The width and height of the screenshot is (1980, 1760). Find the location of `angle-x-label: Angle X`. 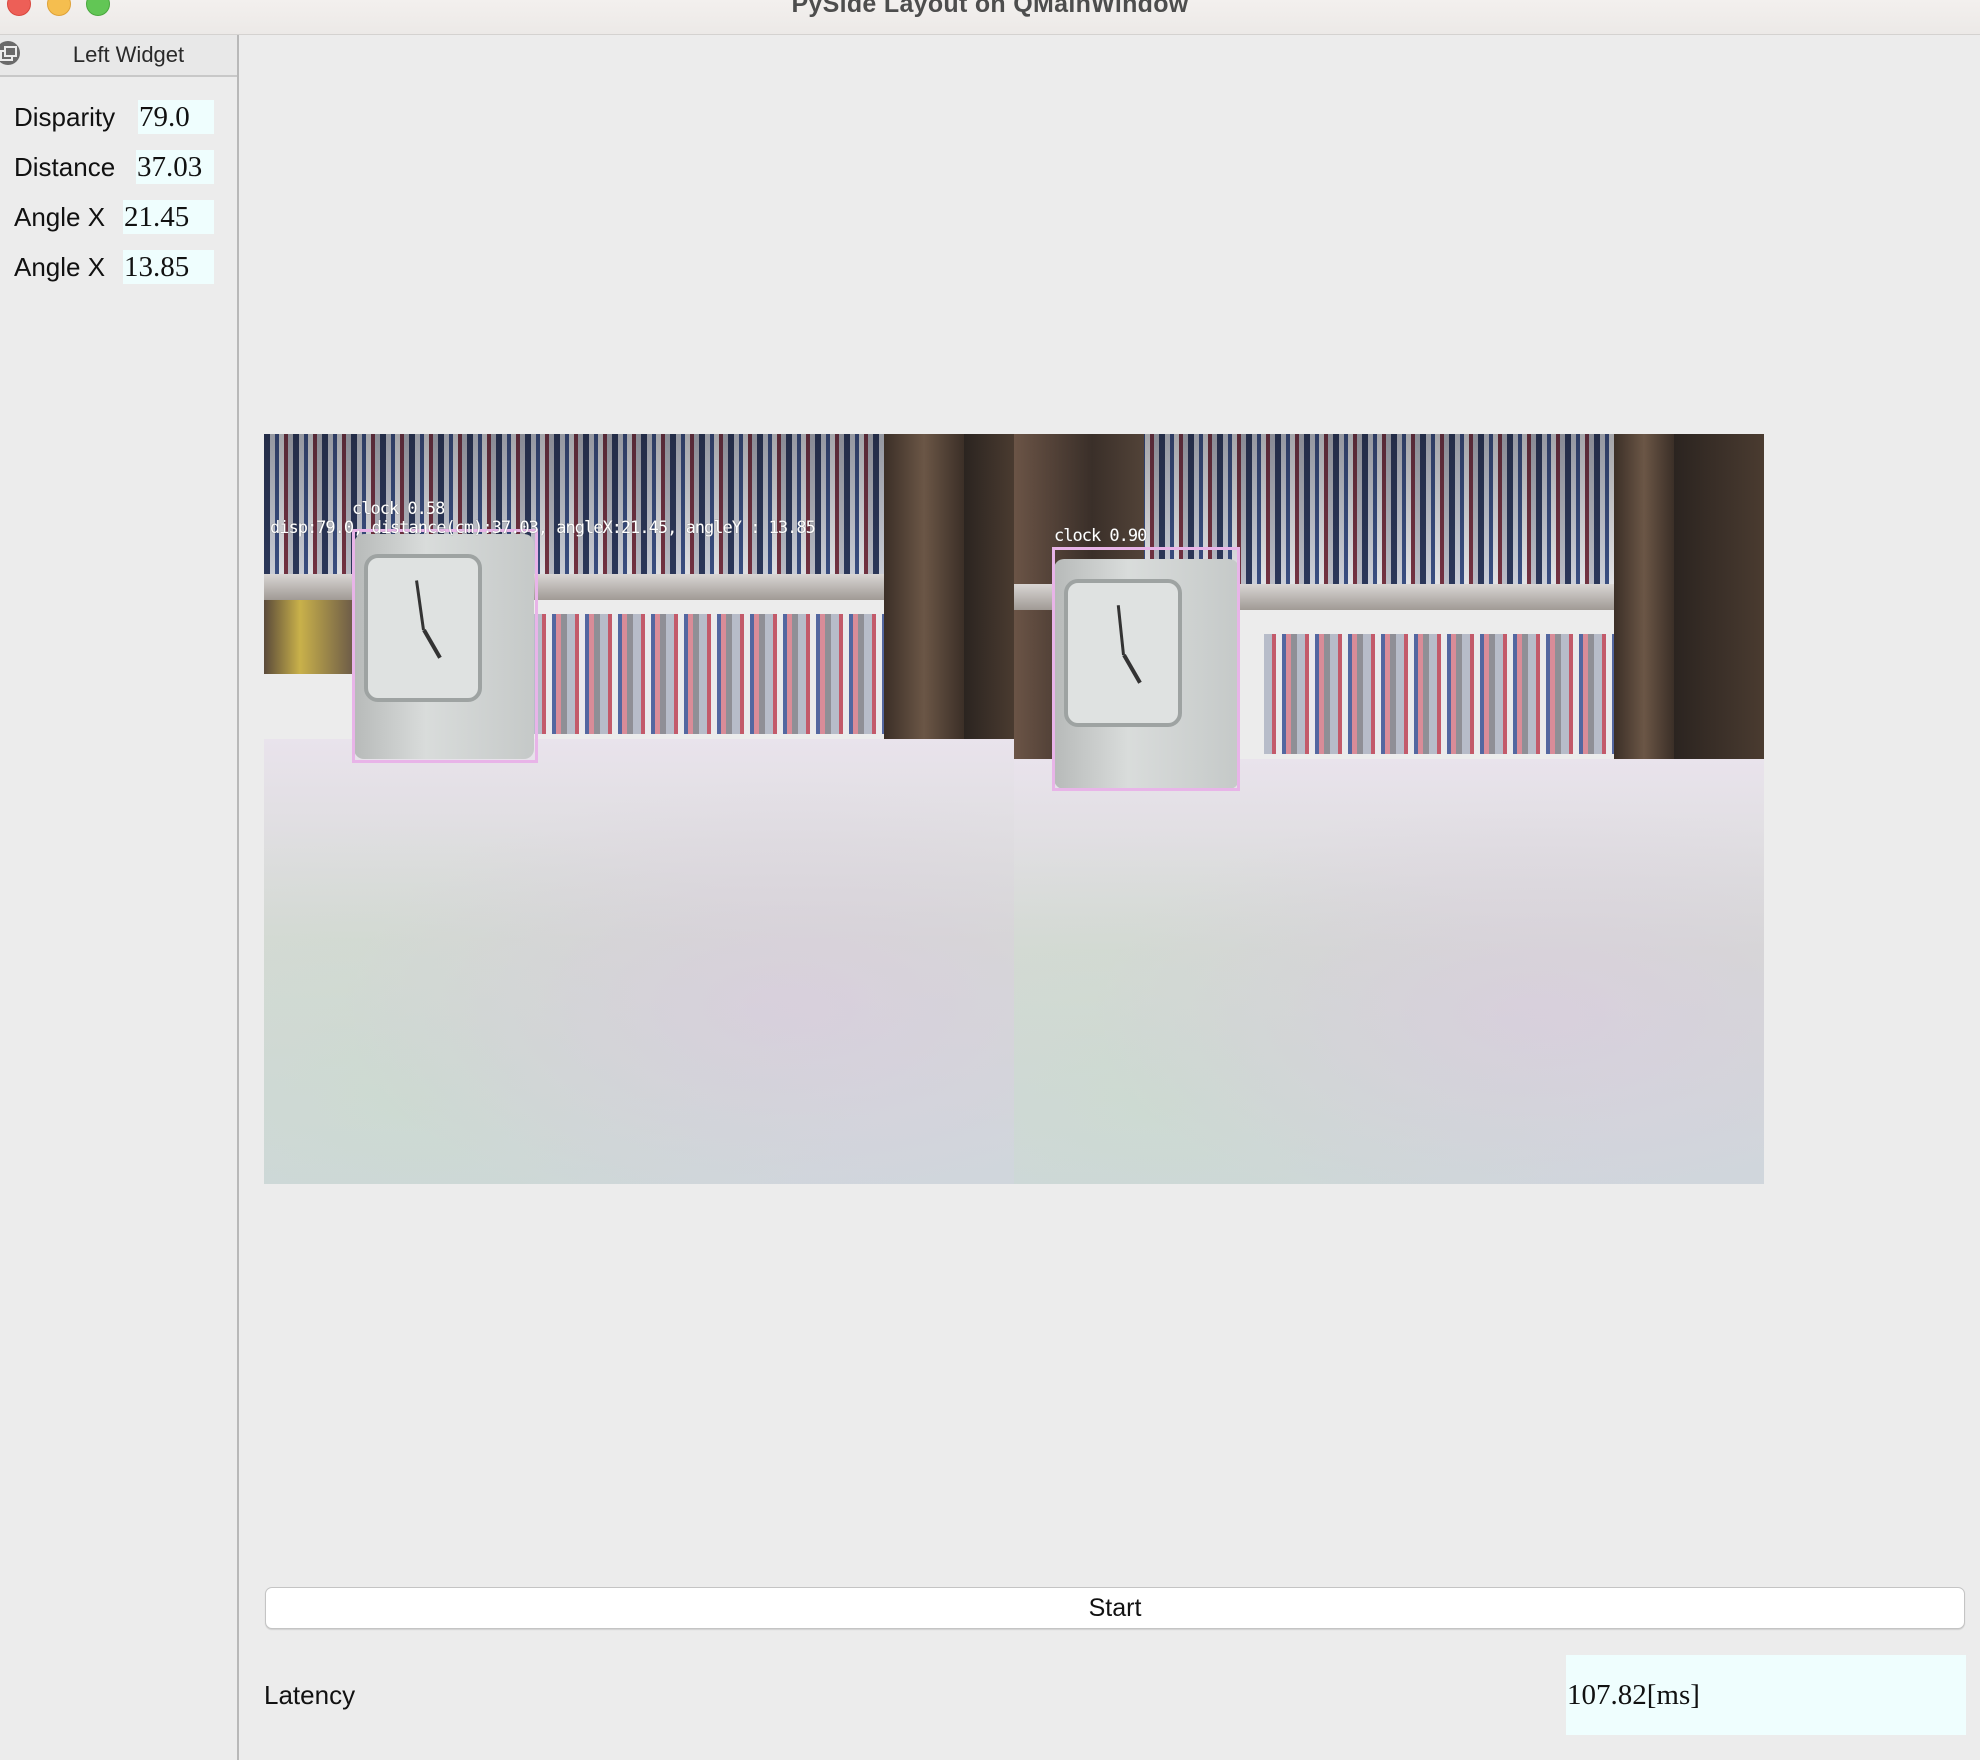

angle-x-label: Angle X is located at coordinates (60, 217).